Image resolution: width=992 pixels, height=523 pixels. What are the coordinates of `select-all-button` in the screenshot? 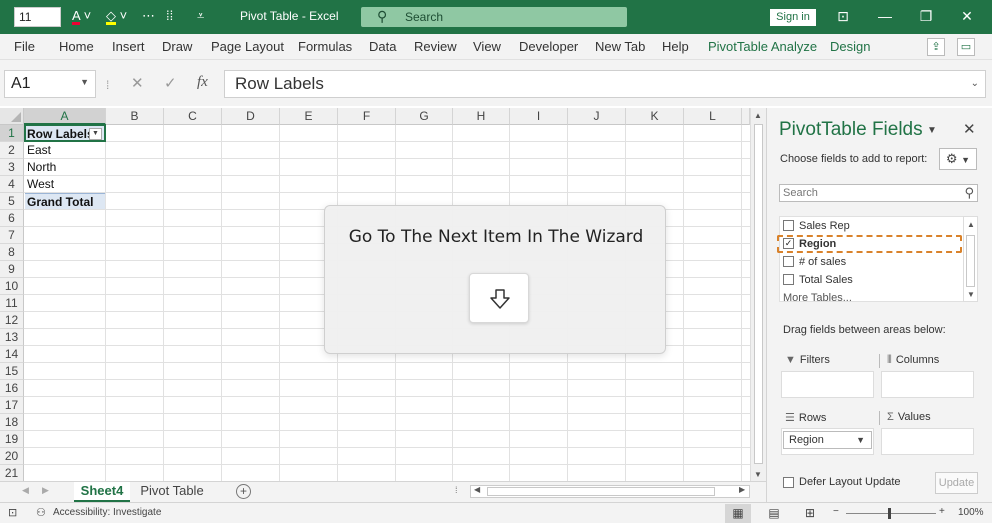 It's located at (12, 116).